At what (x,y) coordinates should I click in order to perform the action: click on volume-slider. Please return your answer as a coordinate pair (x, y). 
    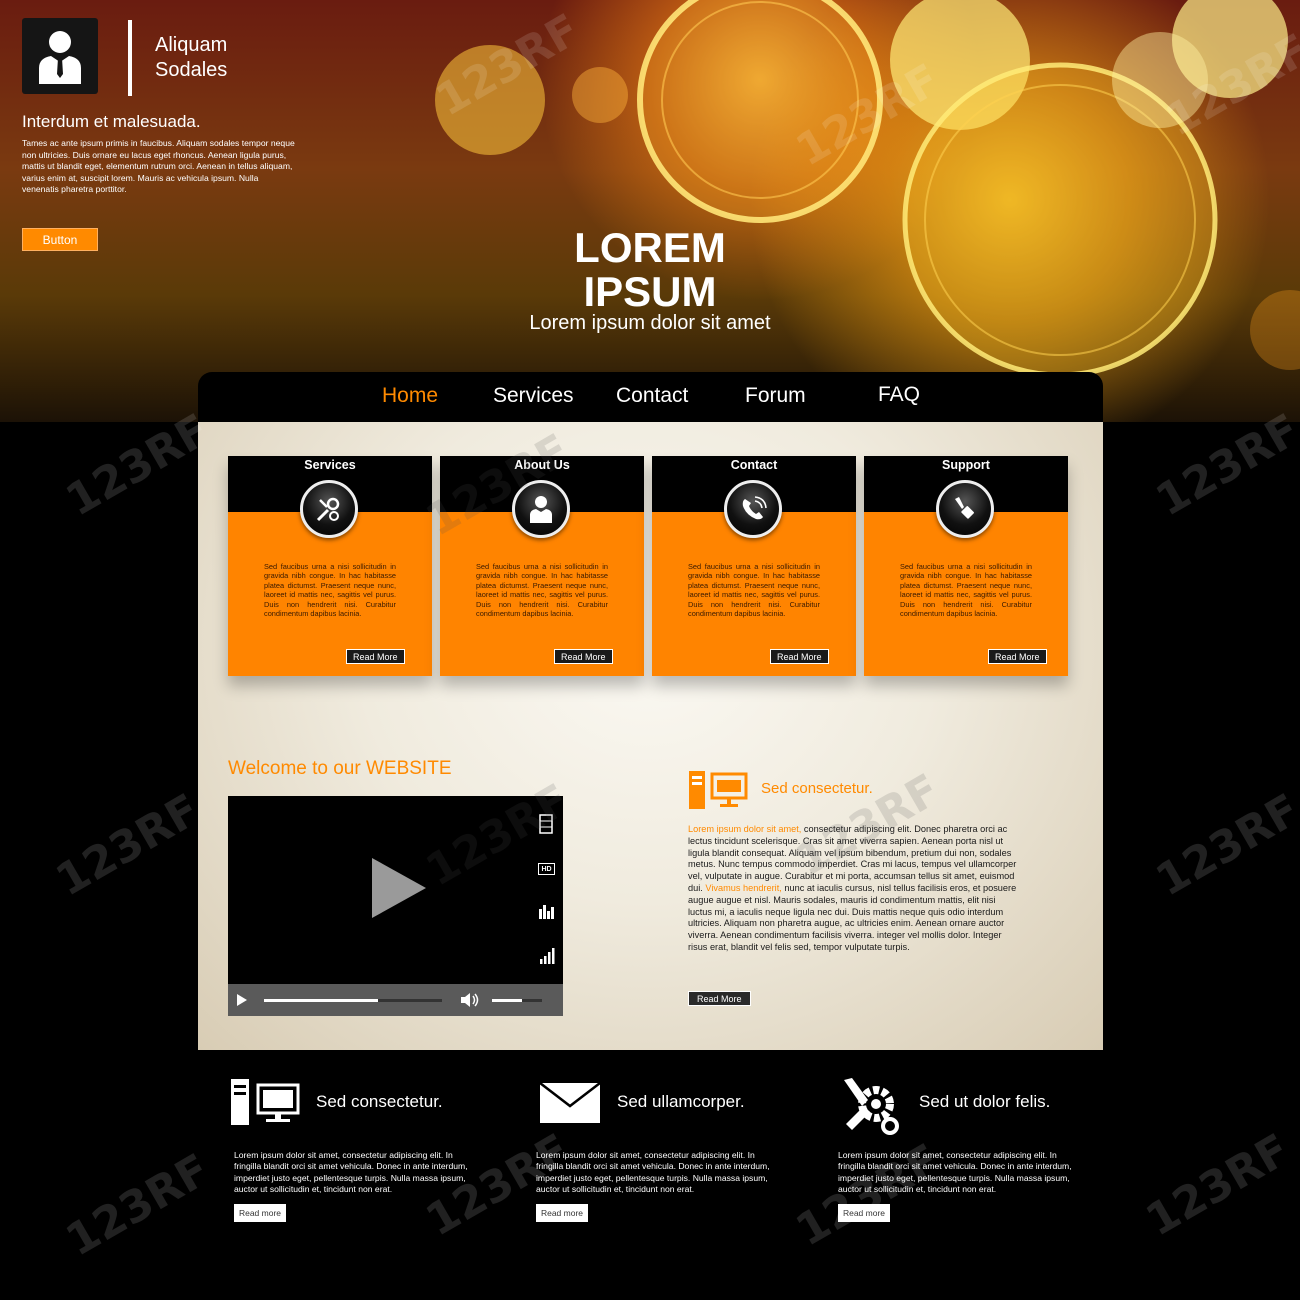
    Looking at the image, I should click on (517, 1000).